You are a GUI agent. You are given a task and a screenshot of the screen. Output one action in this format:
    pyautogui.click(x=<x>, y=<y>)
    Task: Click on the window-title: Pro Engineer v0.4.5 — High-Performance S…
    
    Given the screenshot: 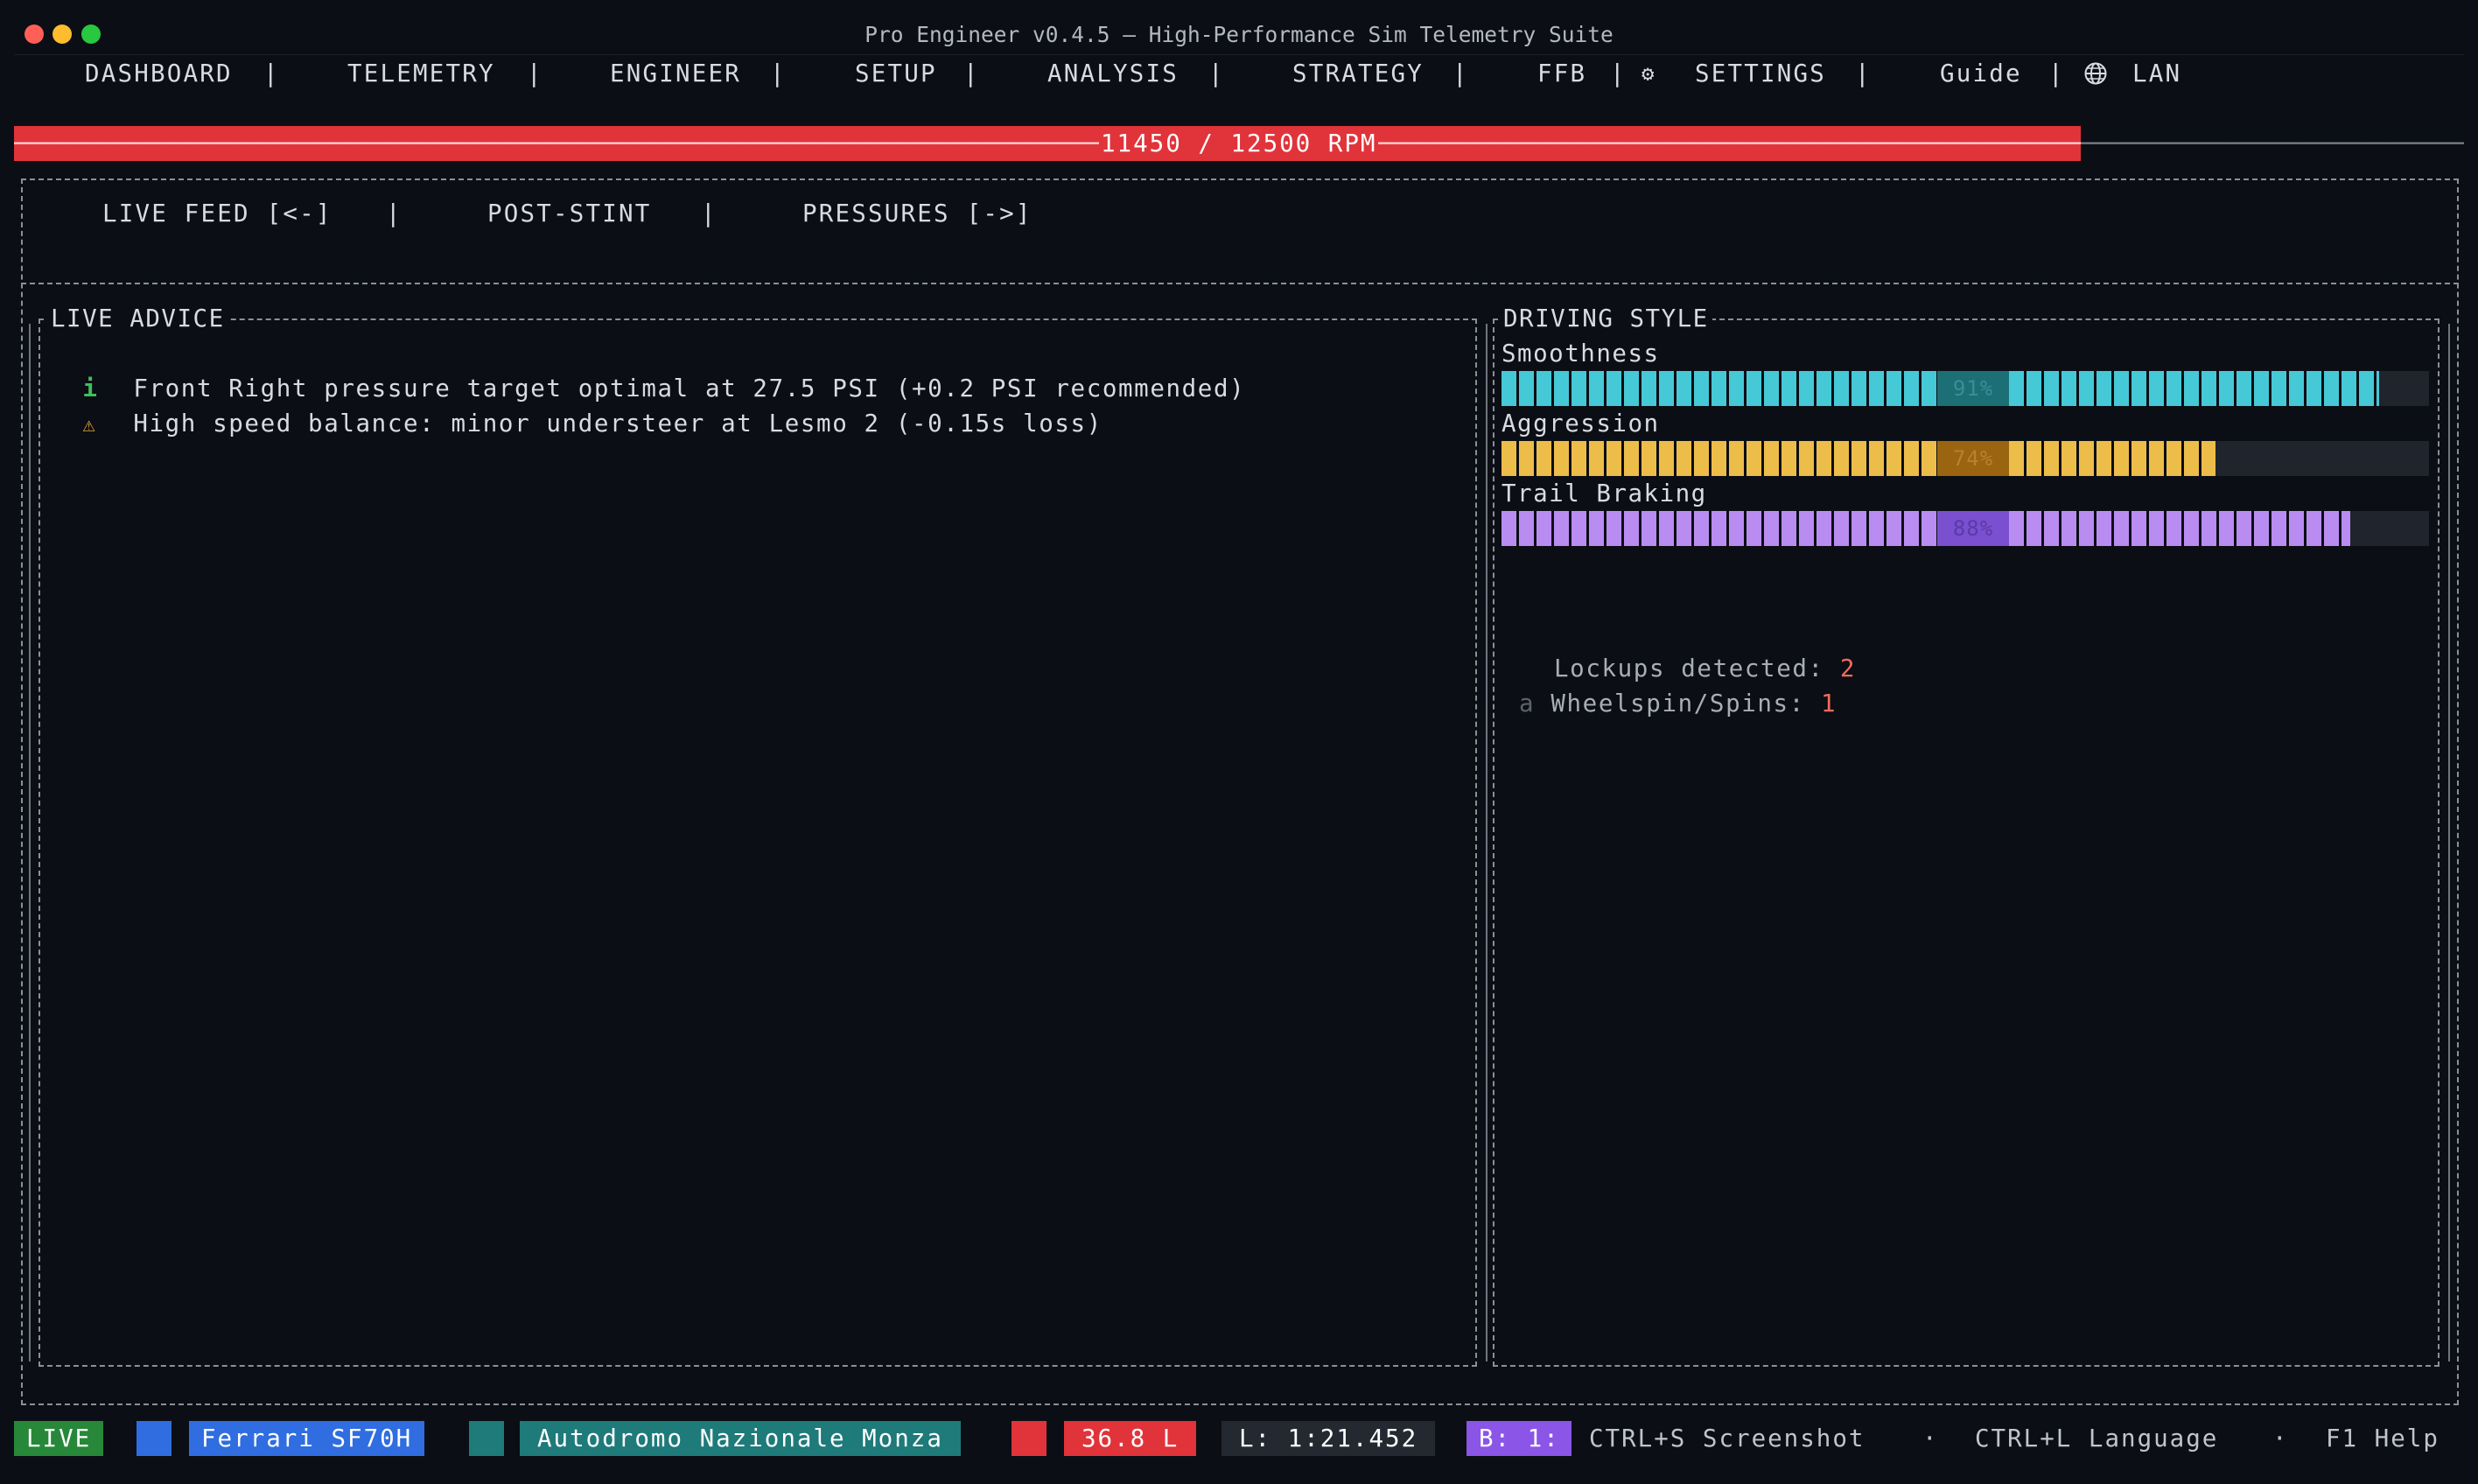 What is the action you would take?
    pyautogui.click(x=1239, y=34)
    